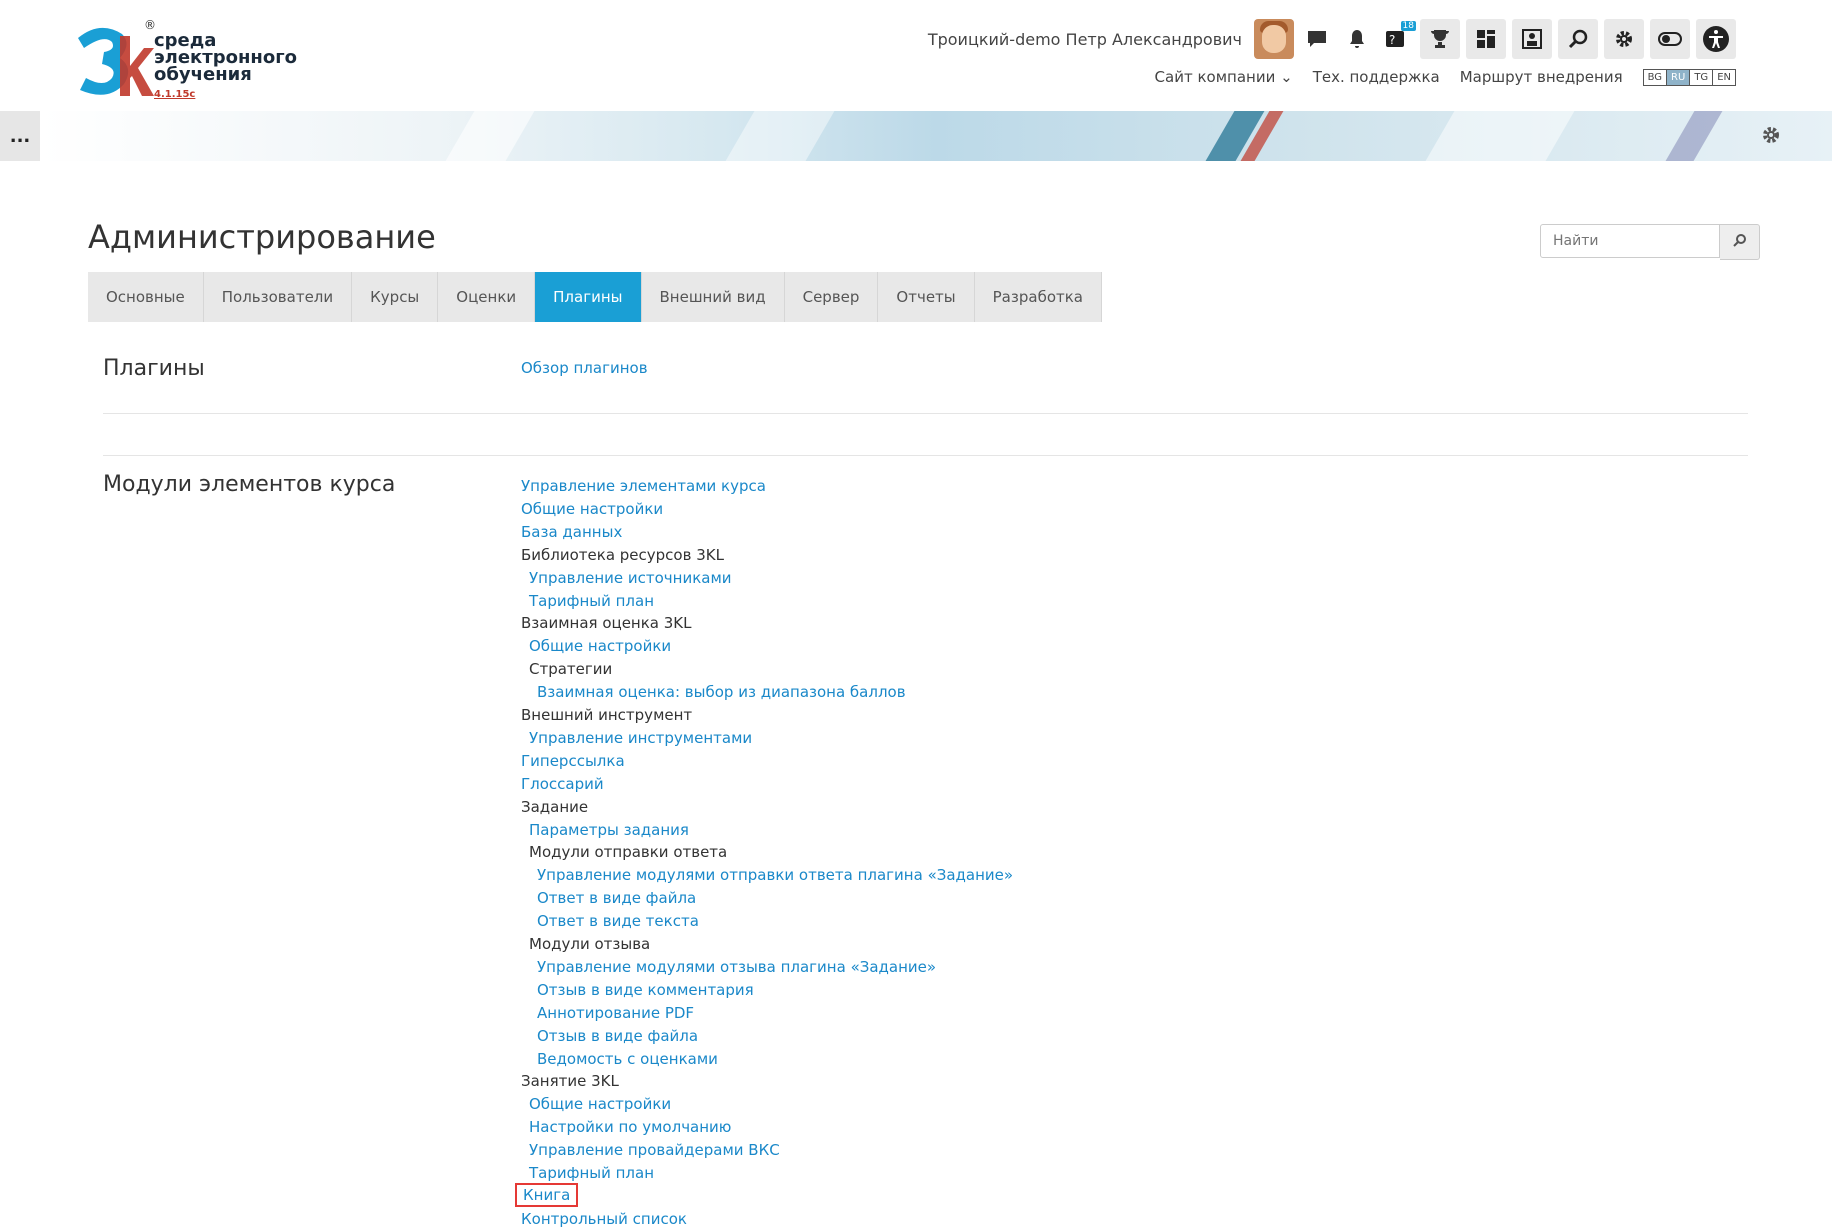 Image resolution: width=1832 pixels, height=1229 pixels. Describe the element at coordinates (609, 830) in the screenshot. I see `module-link: Параметры задания` at that location.